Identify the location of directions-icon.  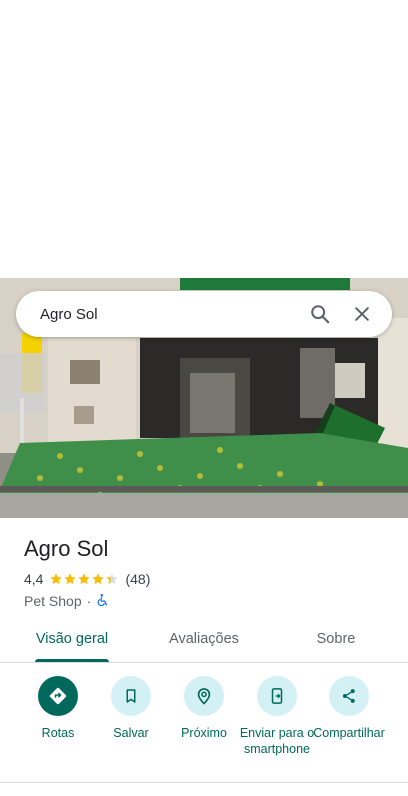
(58, 696).